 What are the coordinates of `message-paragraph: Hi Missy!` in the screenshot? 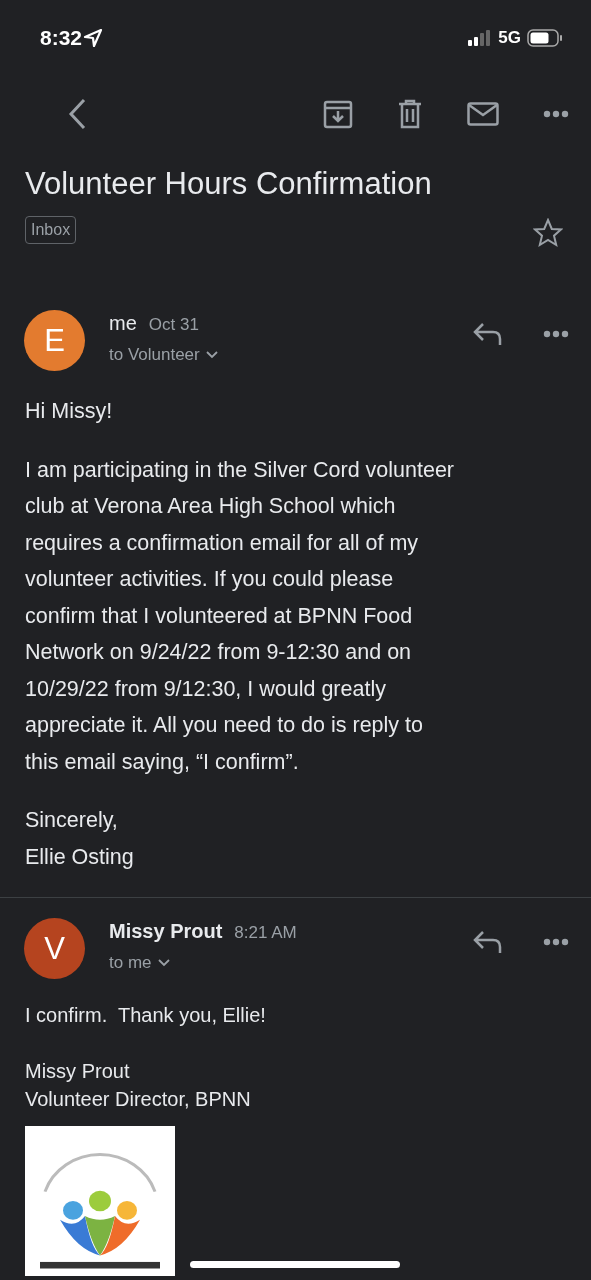 It's located at (69, 411).